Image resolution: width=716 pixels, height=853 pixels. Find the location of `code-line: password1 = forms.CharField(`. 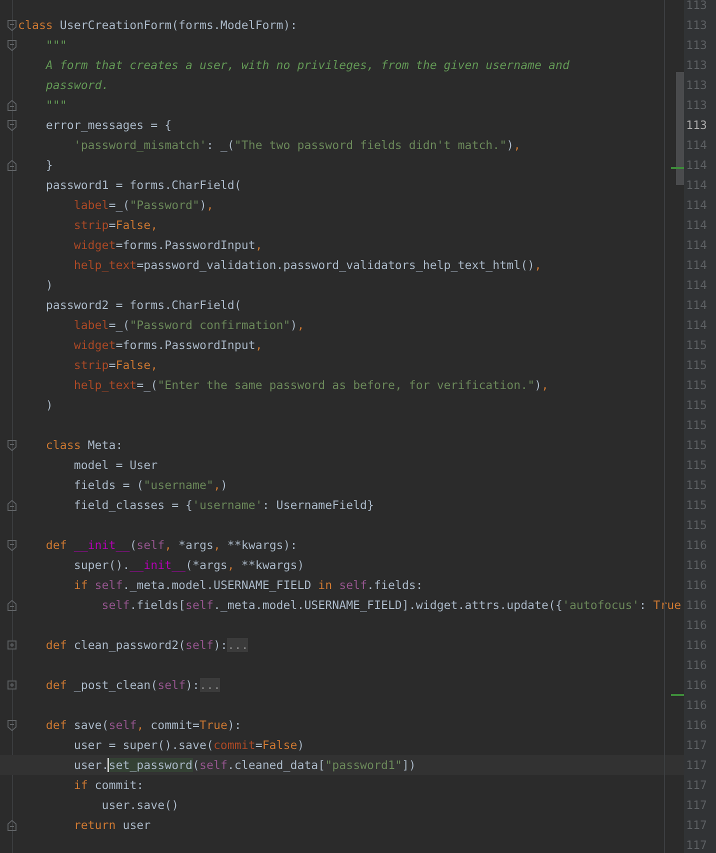

code-line: password1 = forms.CharField( is located at coordinates (144, 185).